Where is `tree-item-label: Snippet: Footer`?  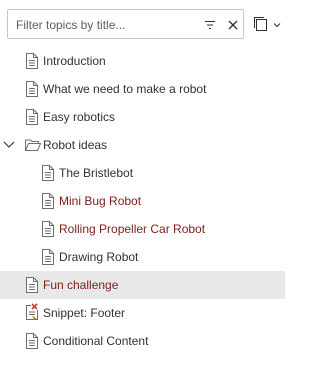 tree-item-label: Snippet: Footer is located at coordinates (84, 313).